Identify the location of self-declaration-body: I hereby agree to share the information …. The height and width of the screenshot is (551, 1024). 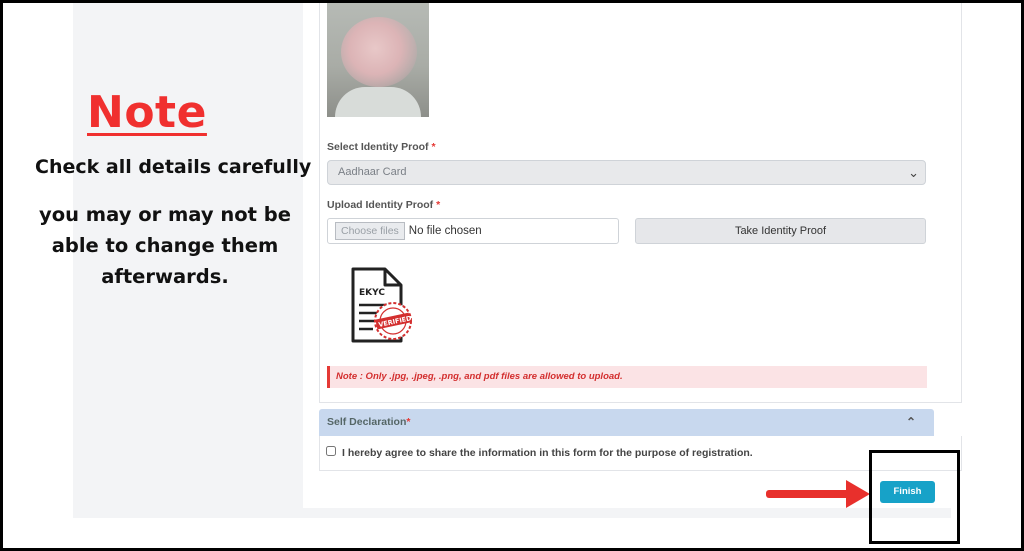
(640, 453).